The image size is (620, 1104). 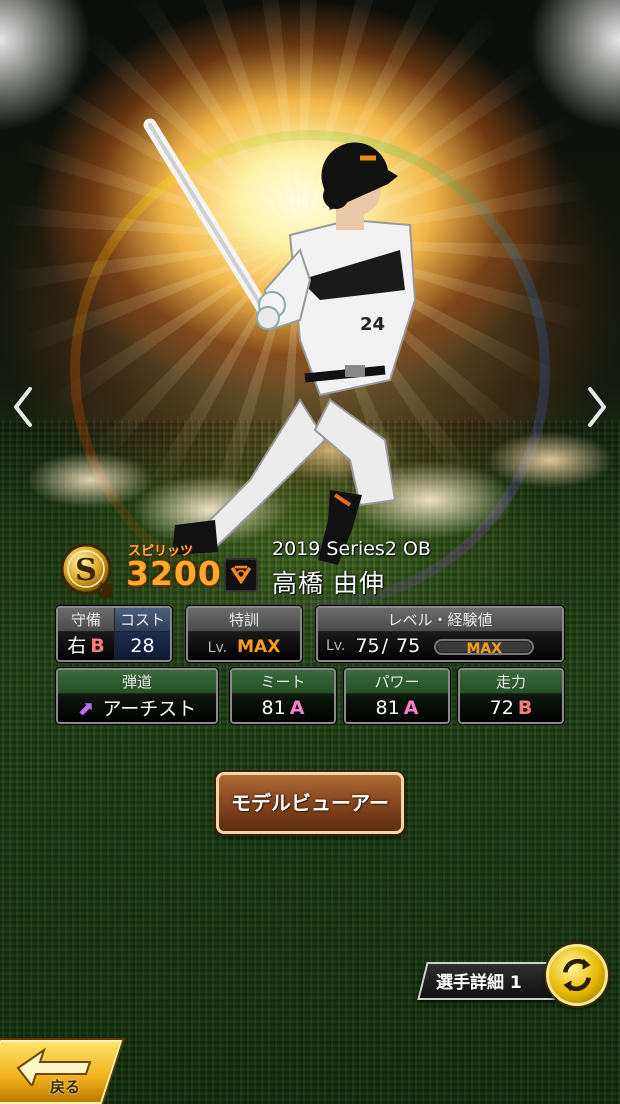 I want to click on cost-value: 28, so click(x=142, y=646).